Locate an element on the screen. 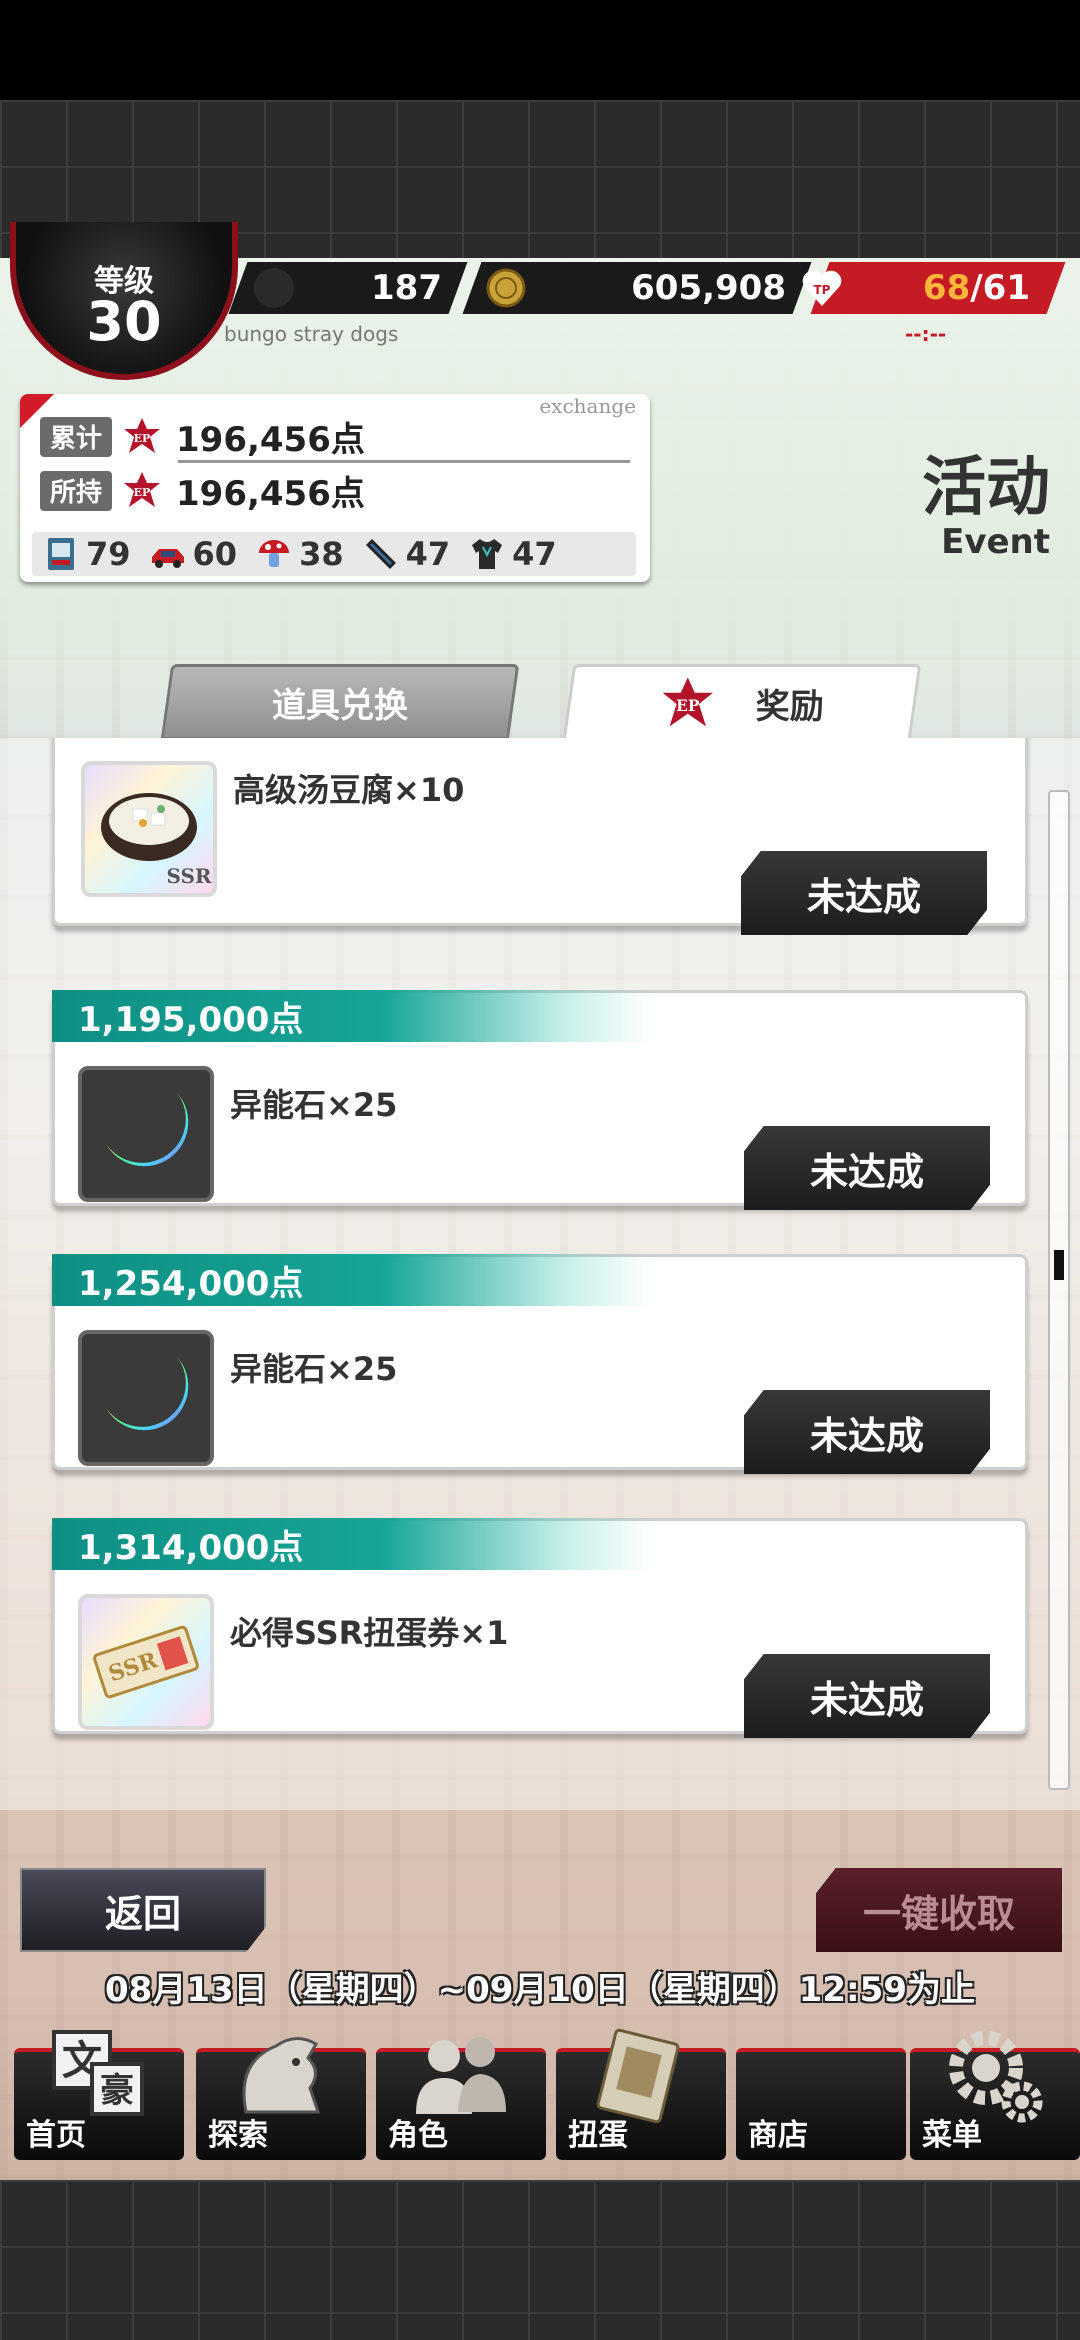 Image resolution: width=1080 pixels, height=2340 pixels. exchange-label: exchange is located at coordinates (587, 406).